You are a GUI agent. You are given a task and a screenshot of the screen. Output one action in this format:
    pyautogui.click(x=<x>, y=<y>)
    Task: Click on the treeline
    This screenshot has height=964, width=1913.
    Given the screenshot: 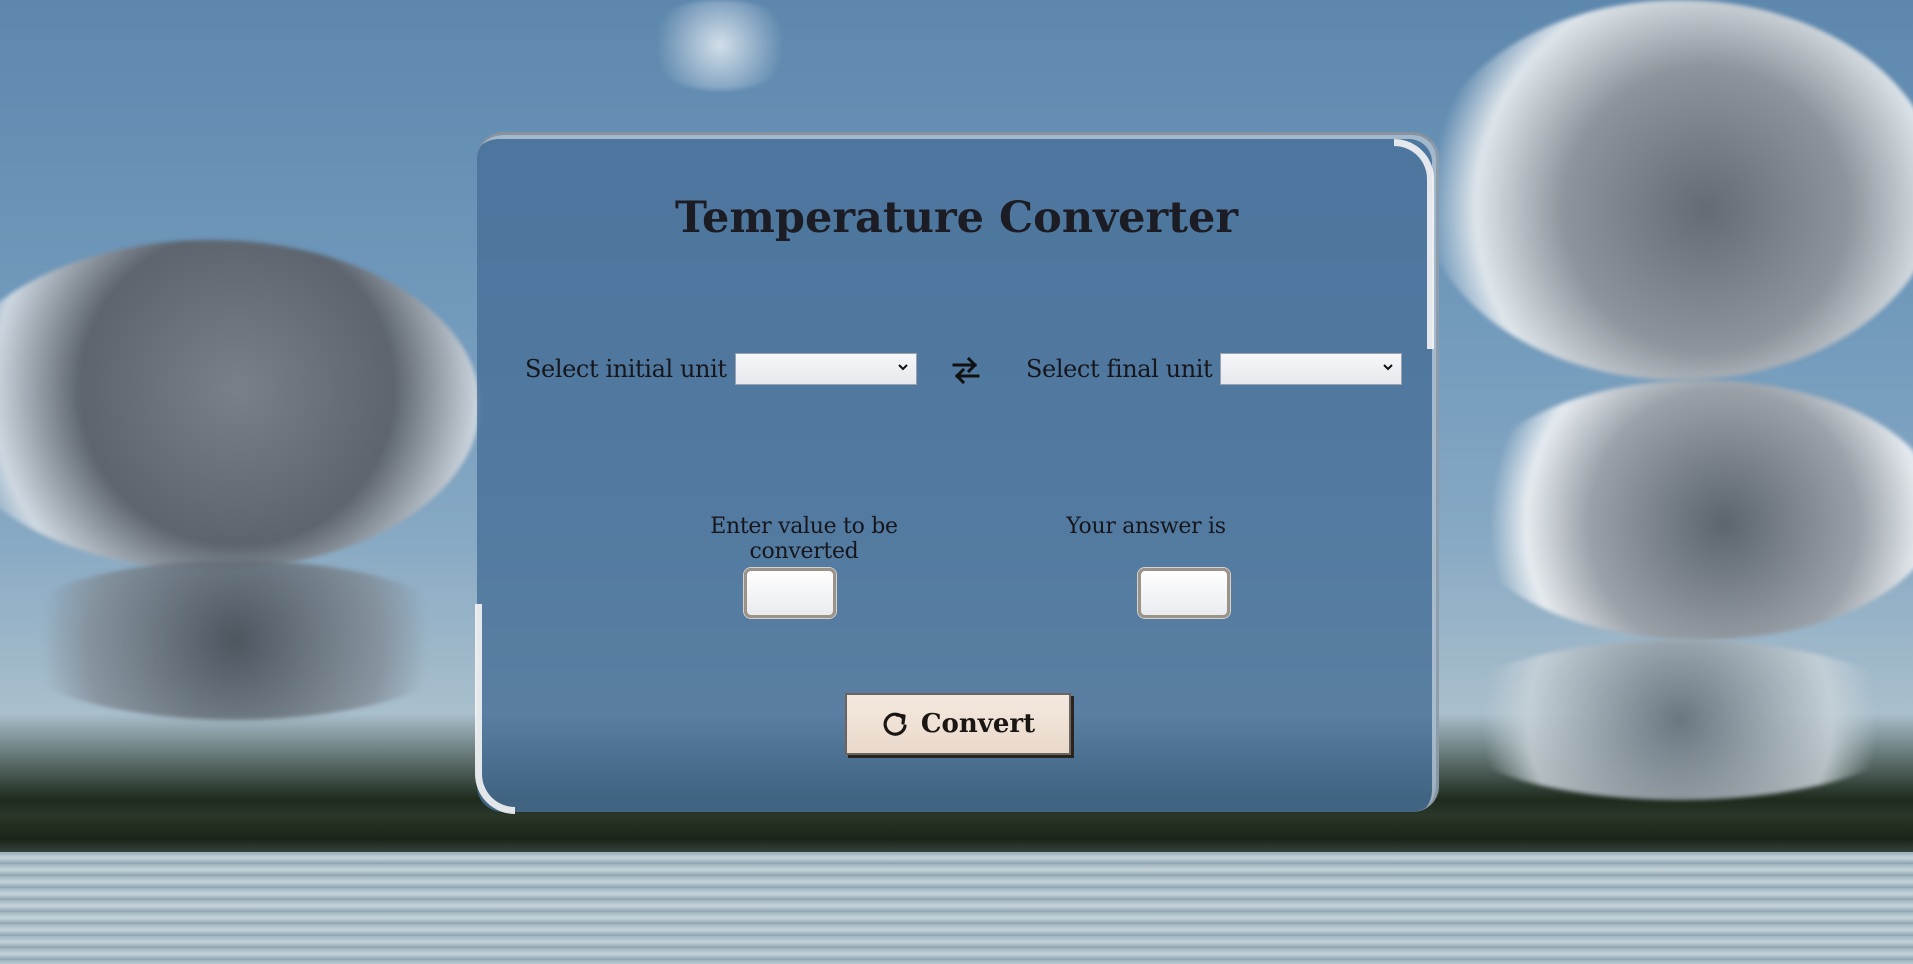 What is the action you would take?
    pyautogui.click(x=956, y=835)
    